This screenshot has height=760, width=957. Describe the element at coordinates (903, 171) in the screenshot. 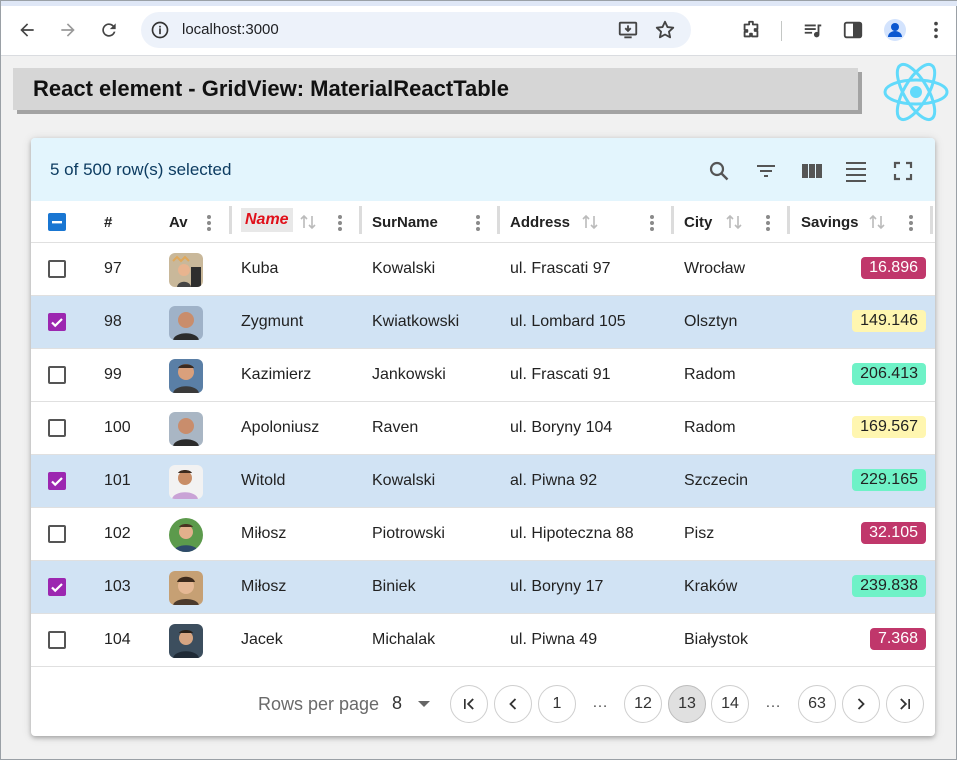

I see `fullscreen-icon` at that location.